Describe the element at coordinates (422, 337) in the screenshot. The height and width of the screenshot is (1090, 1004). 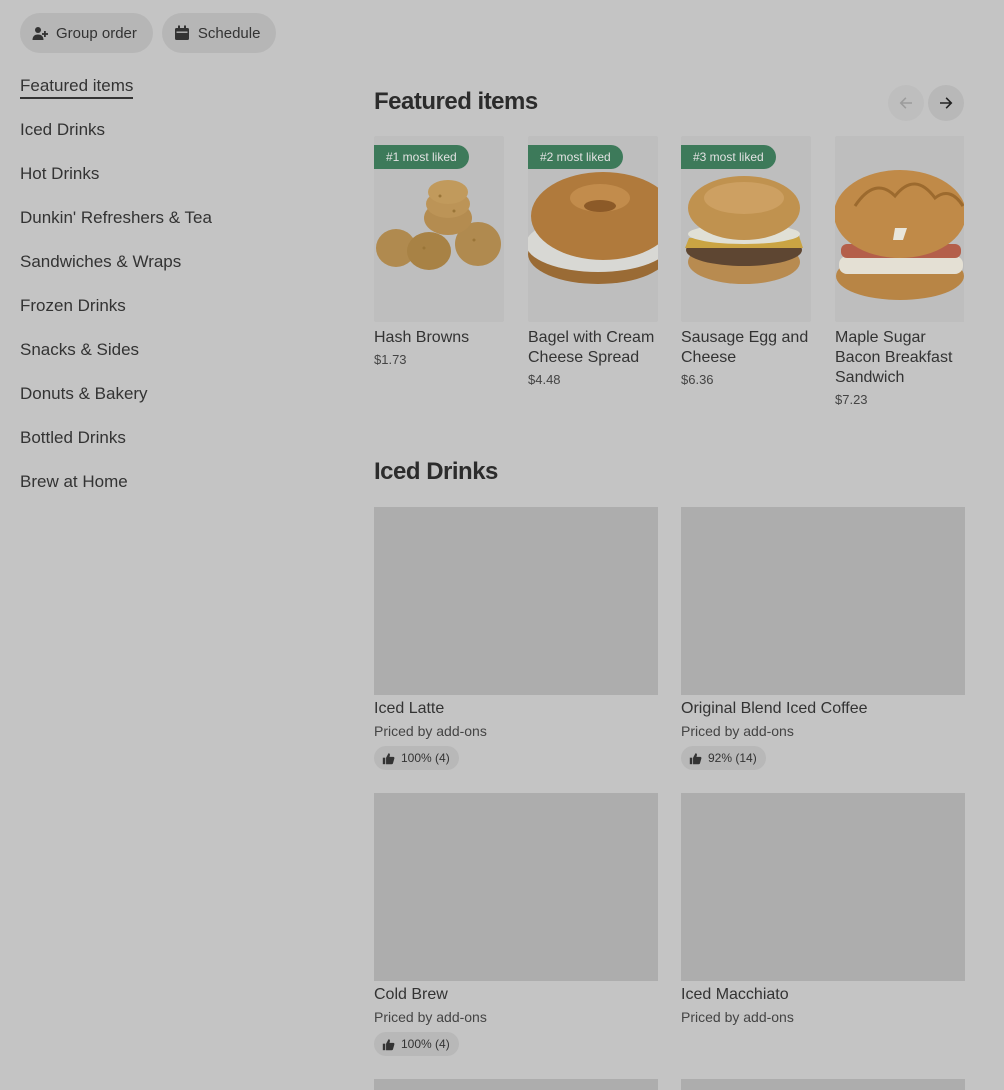
I see `item-name: Hash Browns` at that location.